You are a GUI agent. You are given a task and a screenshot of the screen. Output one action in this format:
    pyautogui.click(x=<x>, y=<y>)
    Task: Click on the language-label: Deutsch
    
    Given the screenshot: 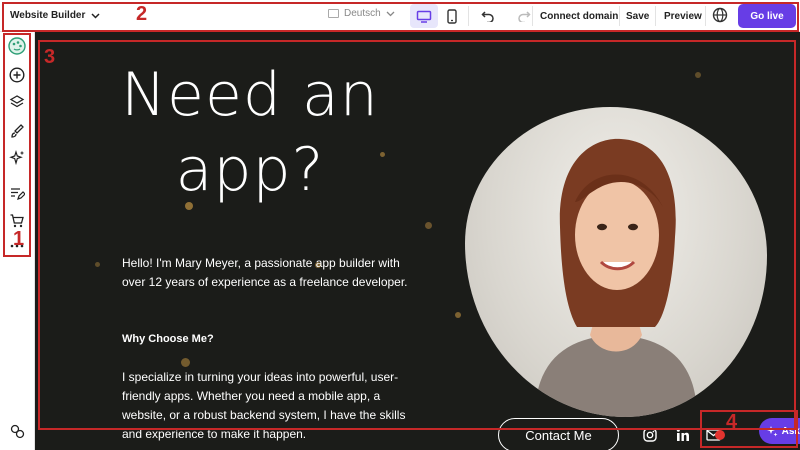 What is the action you would take?
    pyautogui.click(x=362, y=13)
    